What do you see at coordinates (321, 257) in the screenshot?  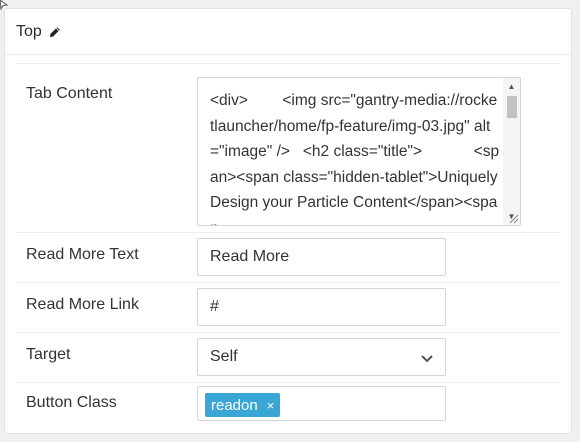 I see `read-more-text-input: Read More` at bounding box center [321, 257].